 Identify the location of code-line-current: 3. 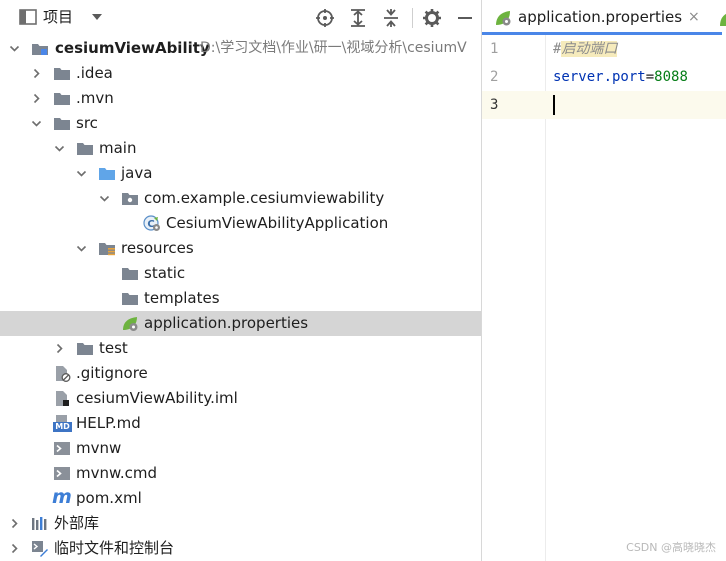
(604, 105).